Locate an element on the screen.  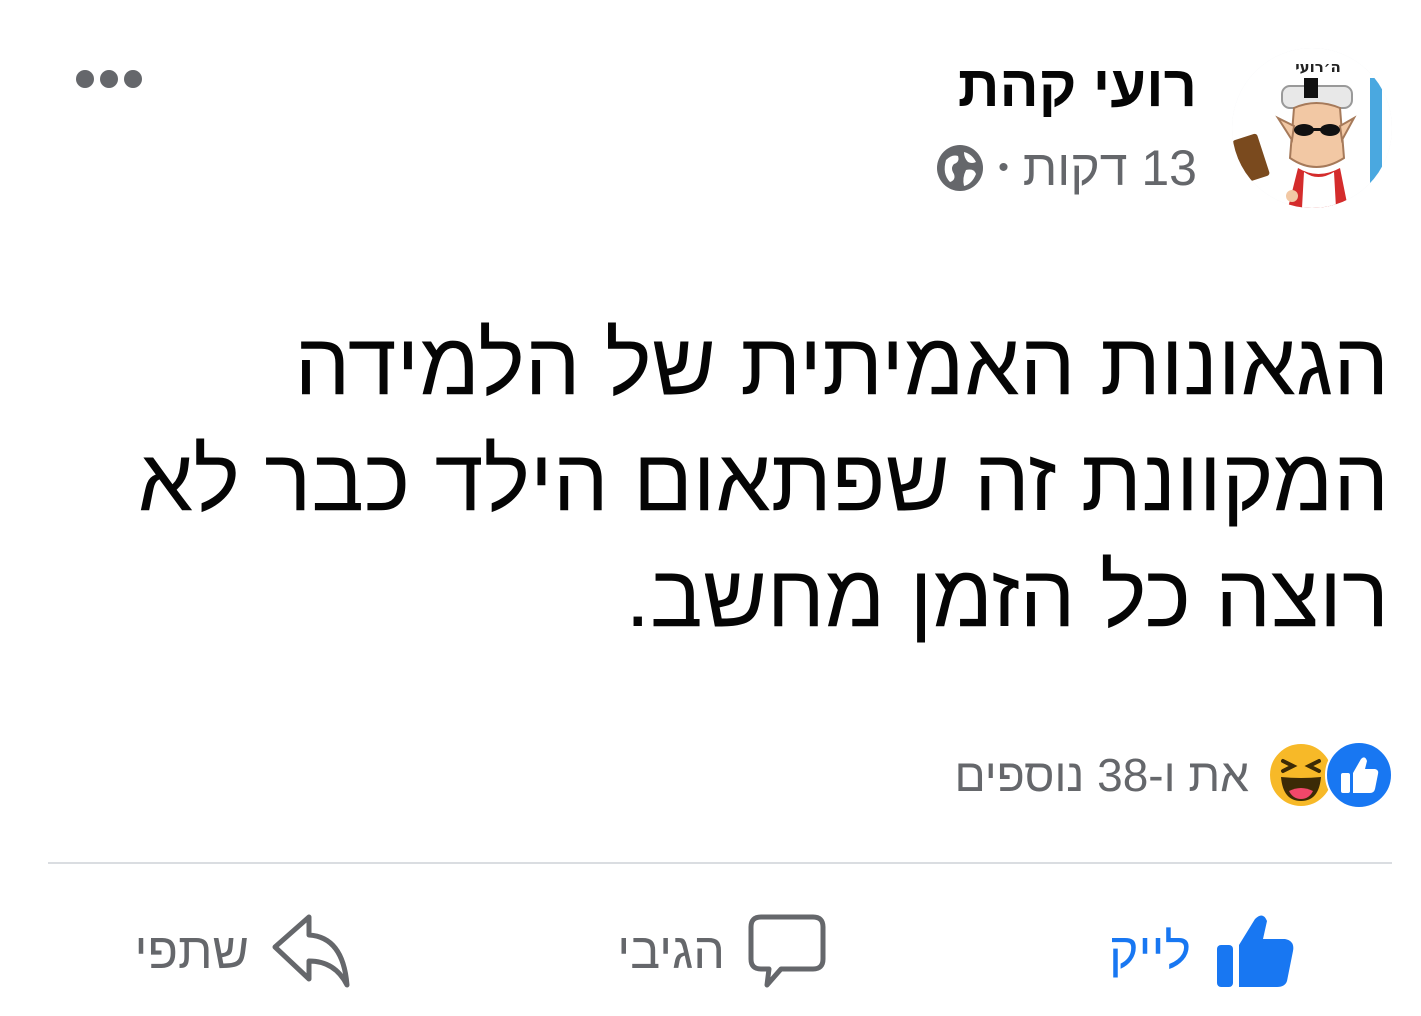
comment-bubble-icon is located at coordinates (787, 951).